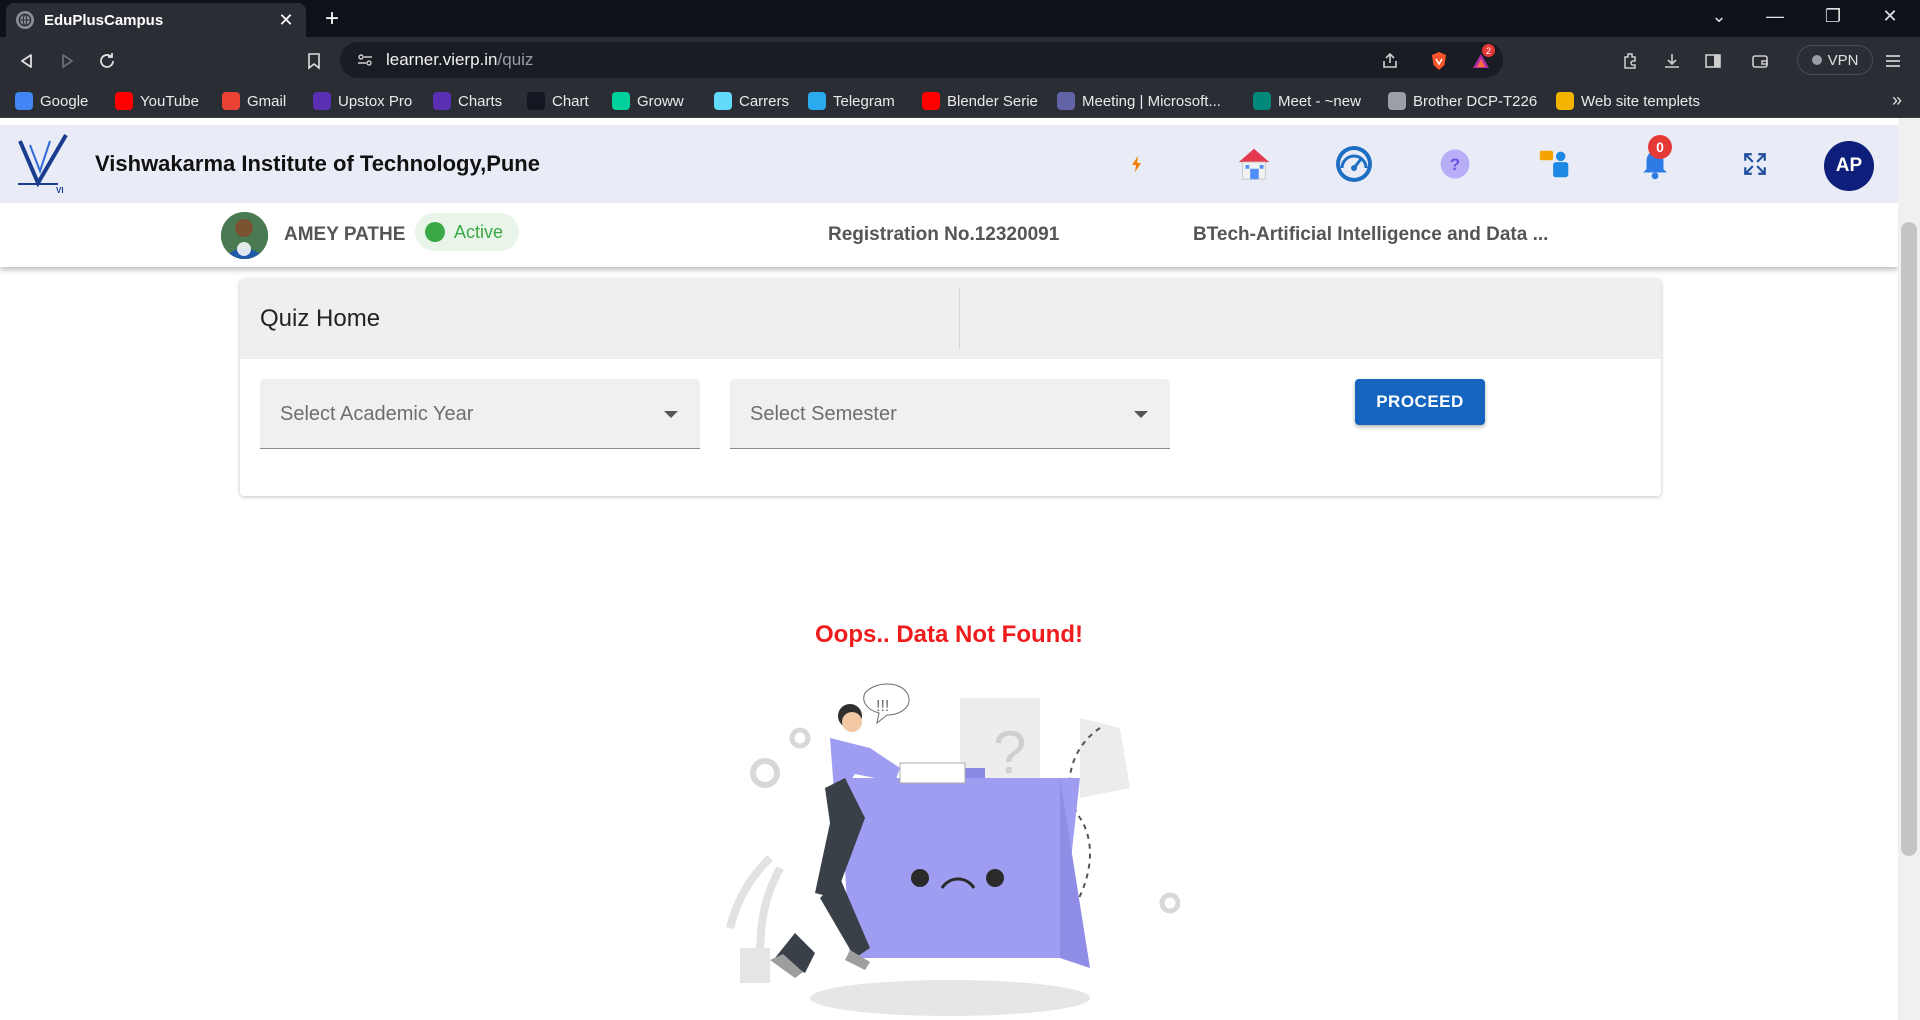 The image size is (1920, 1020). Describe the element at coordinates (864, 101) in the screenshot. I see `bookmark-label: Telegram` at that location.